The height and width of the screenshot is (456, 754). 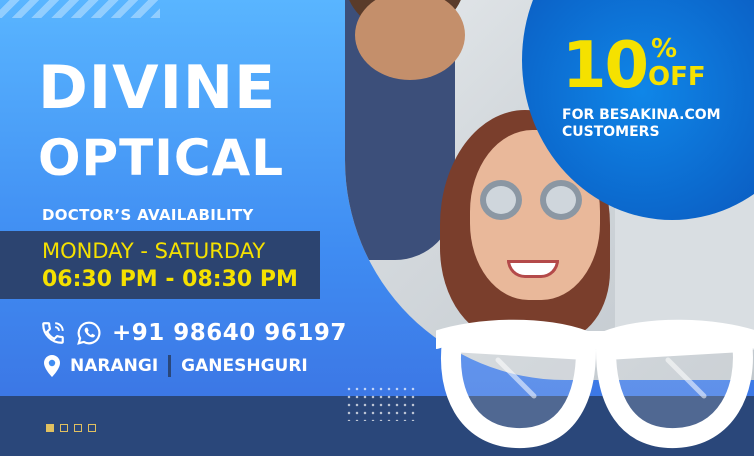 What do you see at coordinates (154, 251) in the screenshot?
I see `availability-days: MONDAY - SATURDAY` at bounding box center [154, 251].